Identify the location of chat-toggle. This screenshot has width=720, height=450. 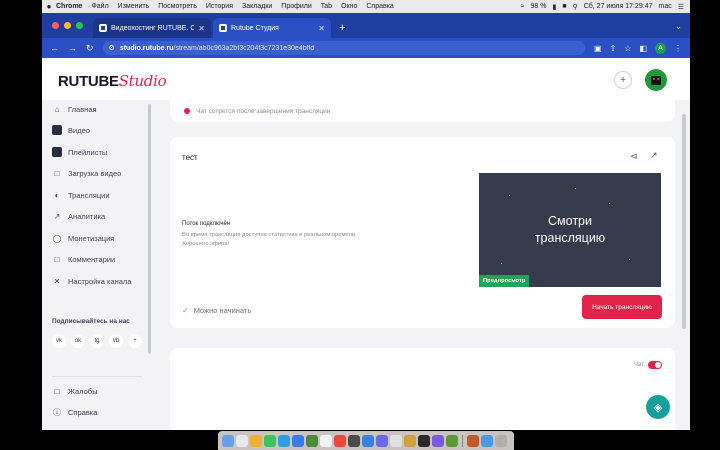
(655, 365).